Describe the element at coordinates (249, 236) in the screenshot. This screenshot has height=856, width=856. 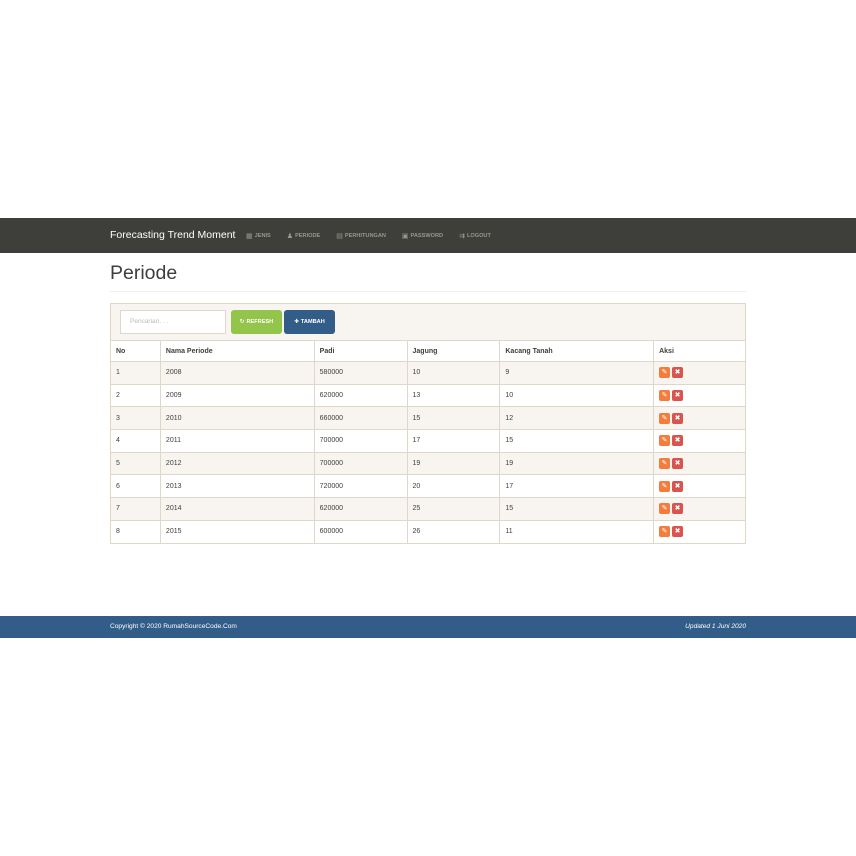
I see `grid-icon: ▦` at that location.